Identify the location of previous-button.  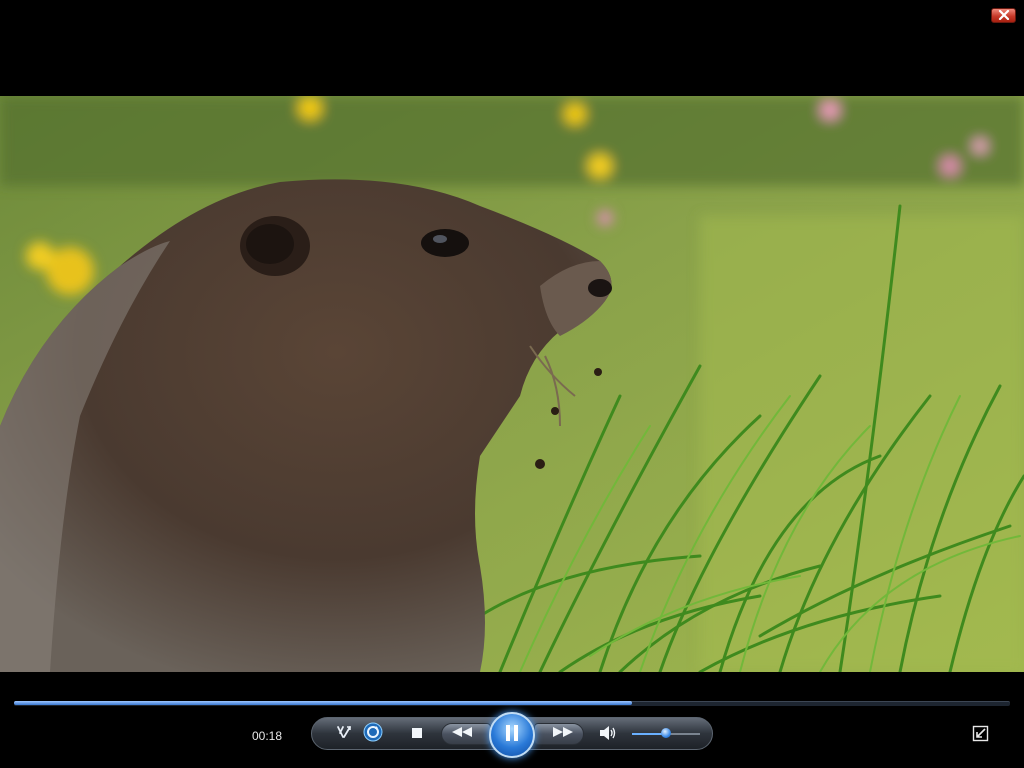
(466, 734).